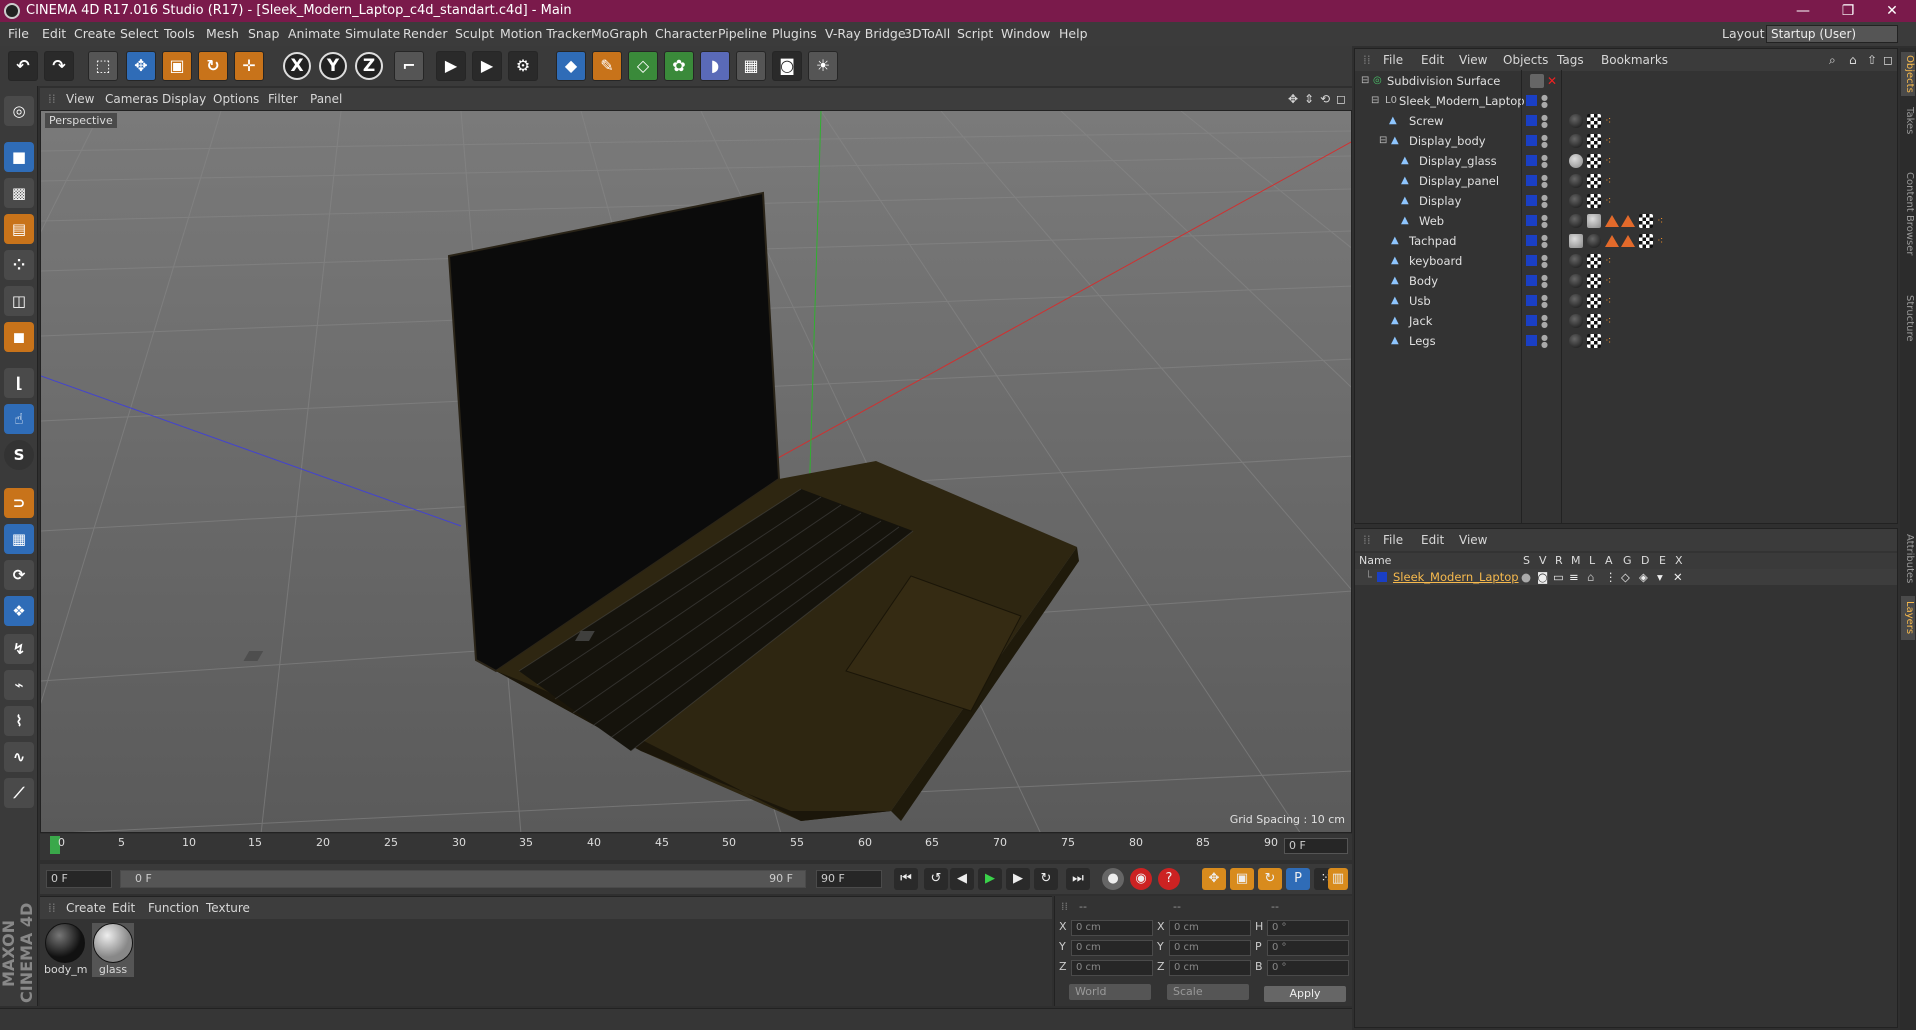 Image resolution: width=1916 pixels, height=1030 pixels. What do you see at coordinates (1214, 879) in the screenshot?
I see `key-position-icon: ✥` at bounding box center [1214, 879].